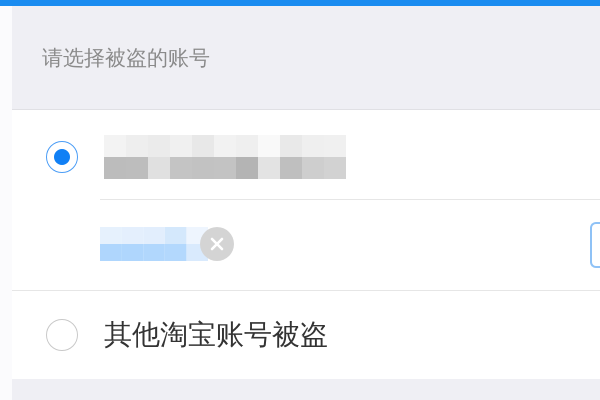 The width and height of the screenshot is (600, 400). What do you see at coordinates (216, 335) in the screenshot?
I see `option-label: 其他淘宝账号被盗` at bounding box center [216, 335].